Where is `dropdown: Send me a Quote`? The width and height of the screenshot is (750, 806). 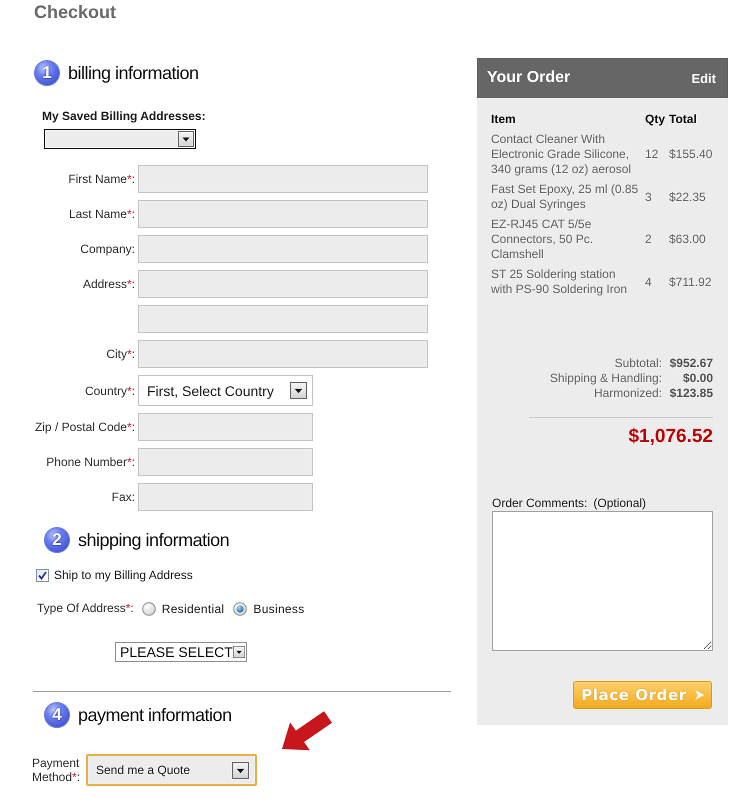
dropdown: Send me a Quote is located at coordinates (171, 770).